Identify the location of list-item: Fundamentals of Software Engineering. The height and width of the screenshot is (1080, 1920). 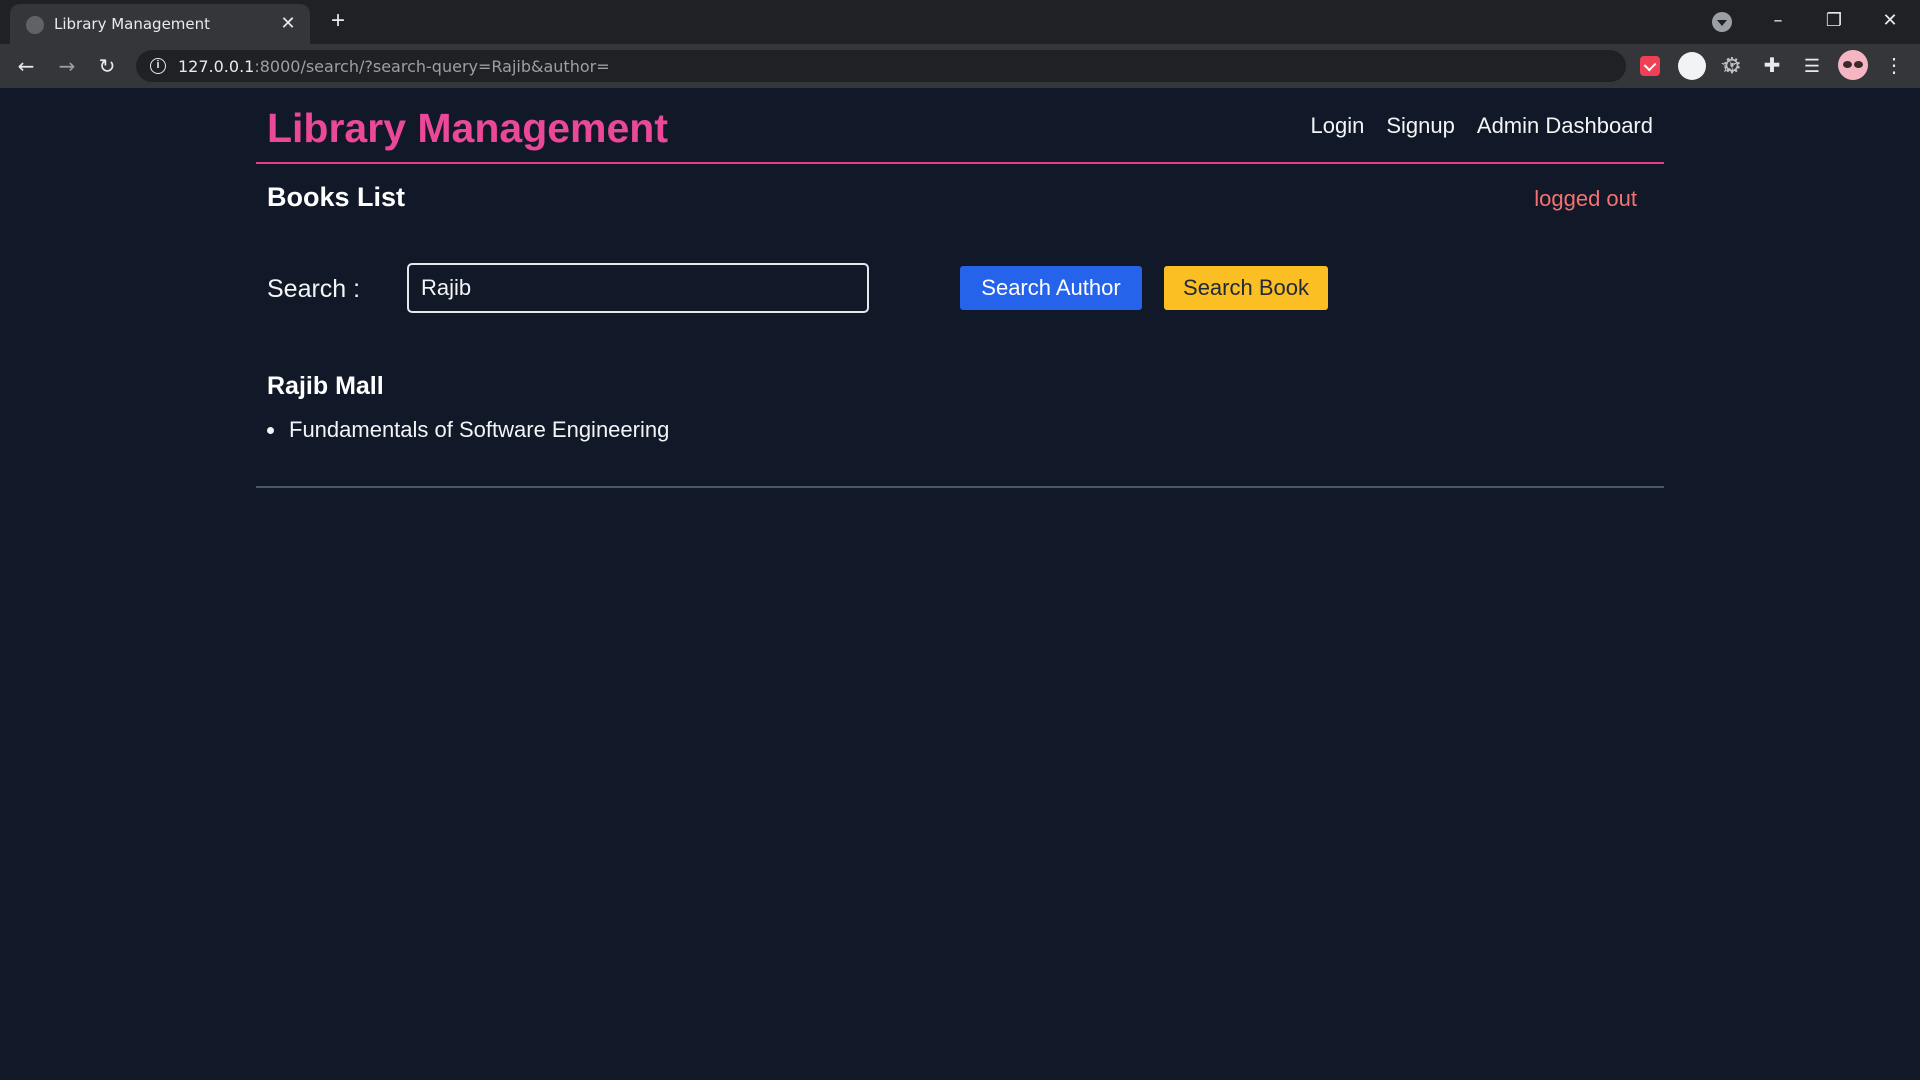
(957, 430).